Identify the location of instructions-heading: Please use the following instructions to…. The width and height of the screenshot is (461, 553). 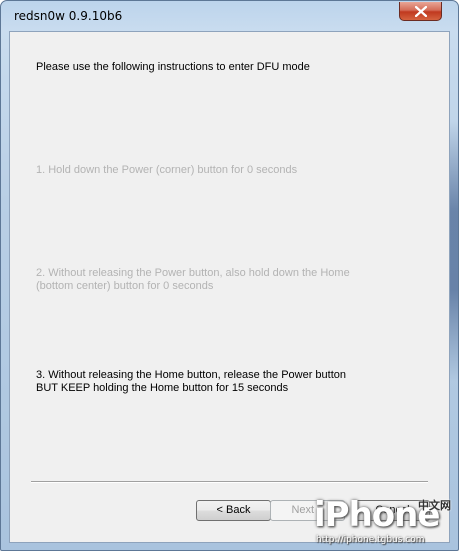
(173, 67).